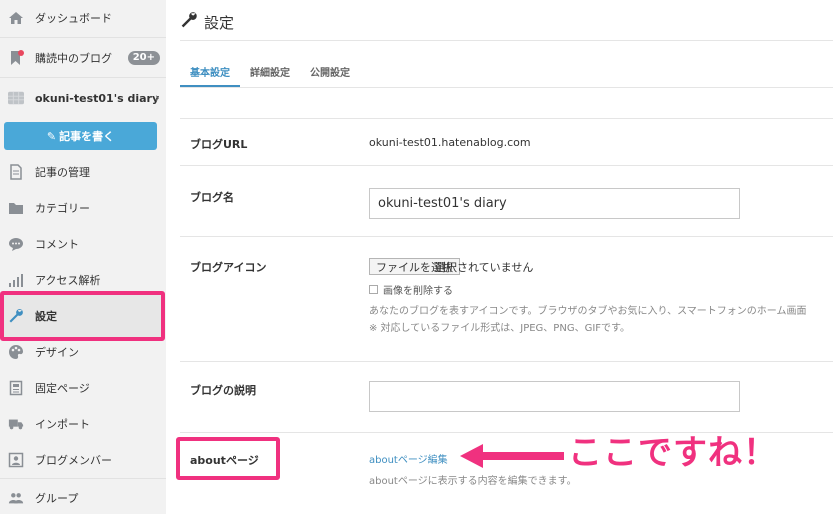 The image size is (833, 516). Describe the element at coordinates (512, 456) in the screenshot. I see `annotation-arrow-icon` at that location.